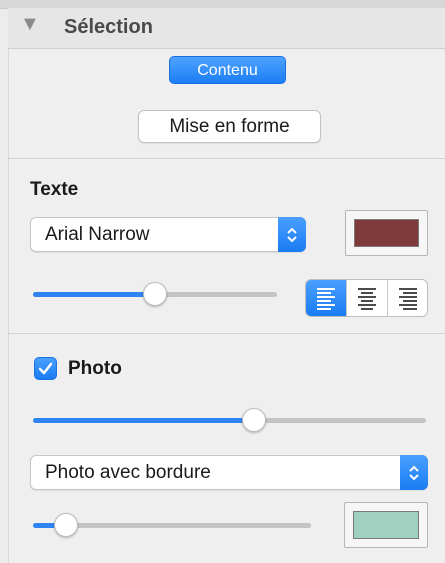 This screenshot has width=445, height=563. I want to click on photo-slider-knob, so click(254, 420).